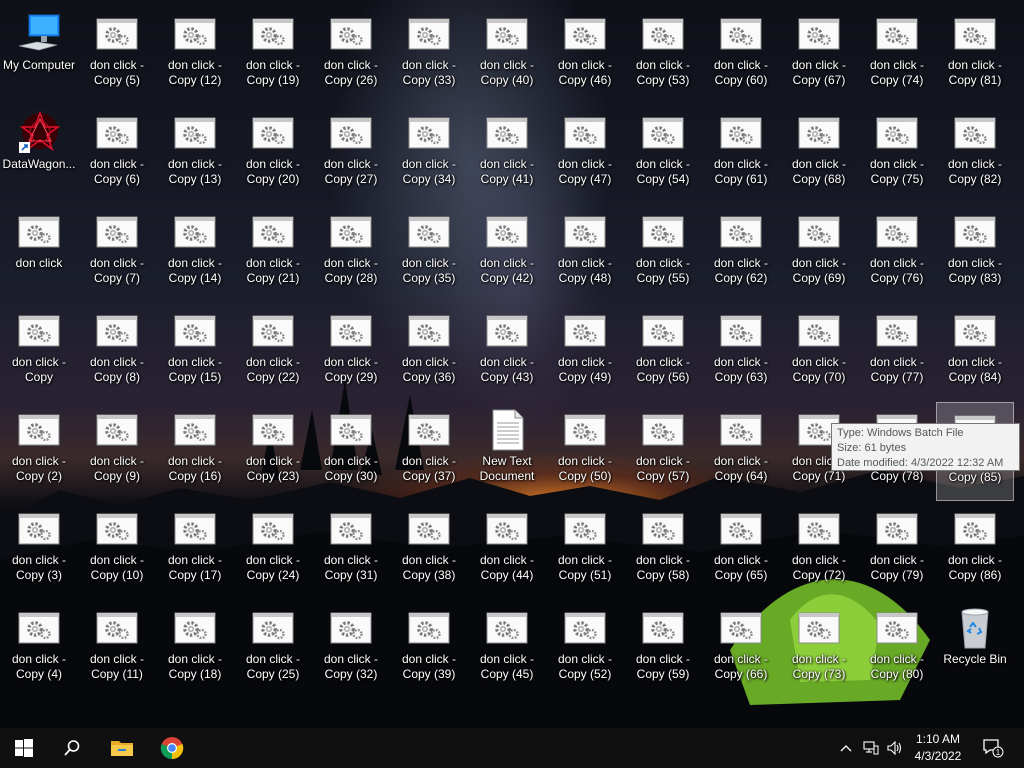  What do you see at coordinates (975, 352) in the screenshot?
I see `desktop-icon-don-click-copy-84: don click - Copy (84)` at bounding box center [975, 352].